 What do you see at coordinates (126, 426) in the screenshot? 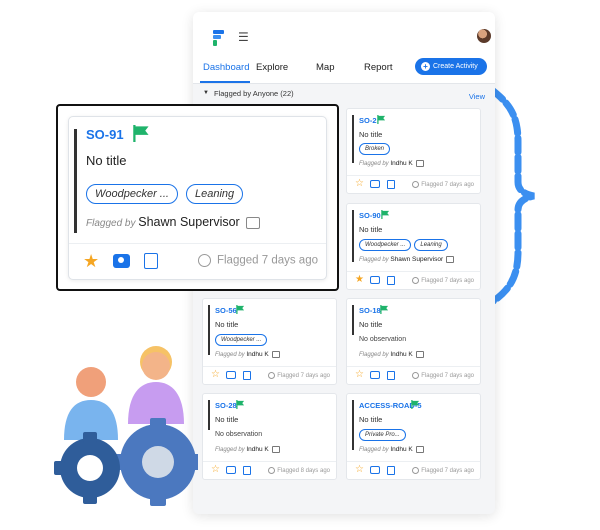
I see `team-gears-illustration` at bounding box center [126, 426].